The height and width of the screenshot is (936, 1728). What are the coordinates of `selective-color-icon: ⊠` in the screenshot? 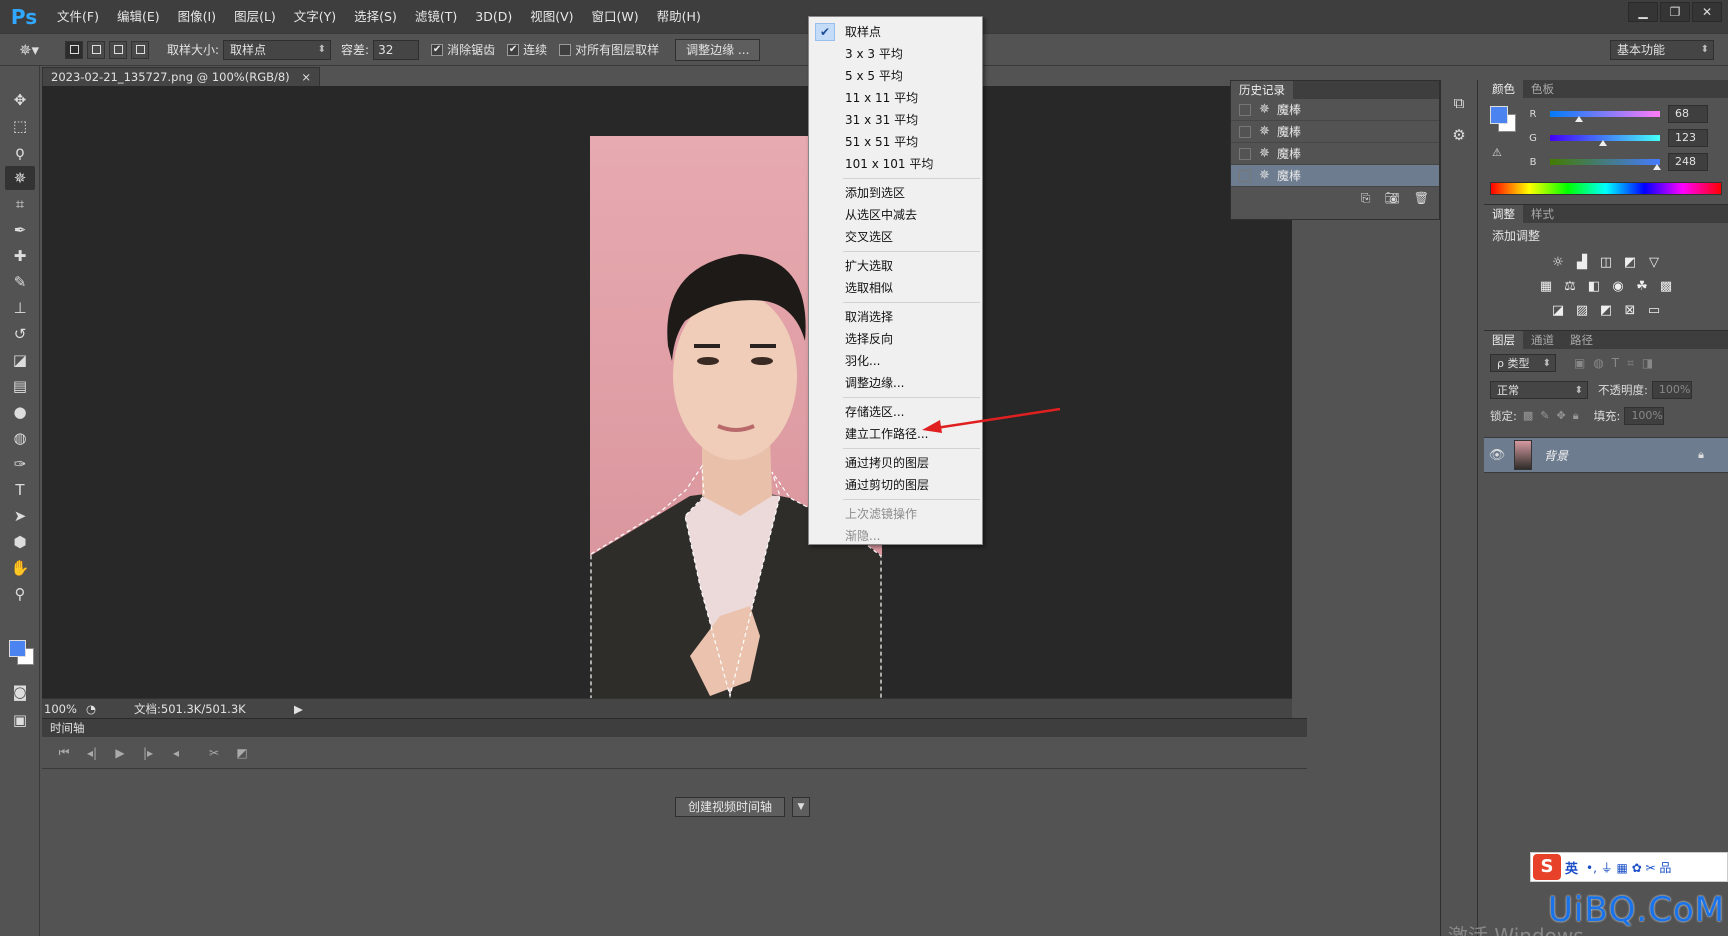 It's located at (1630, 311).